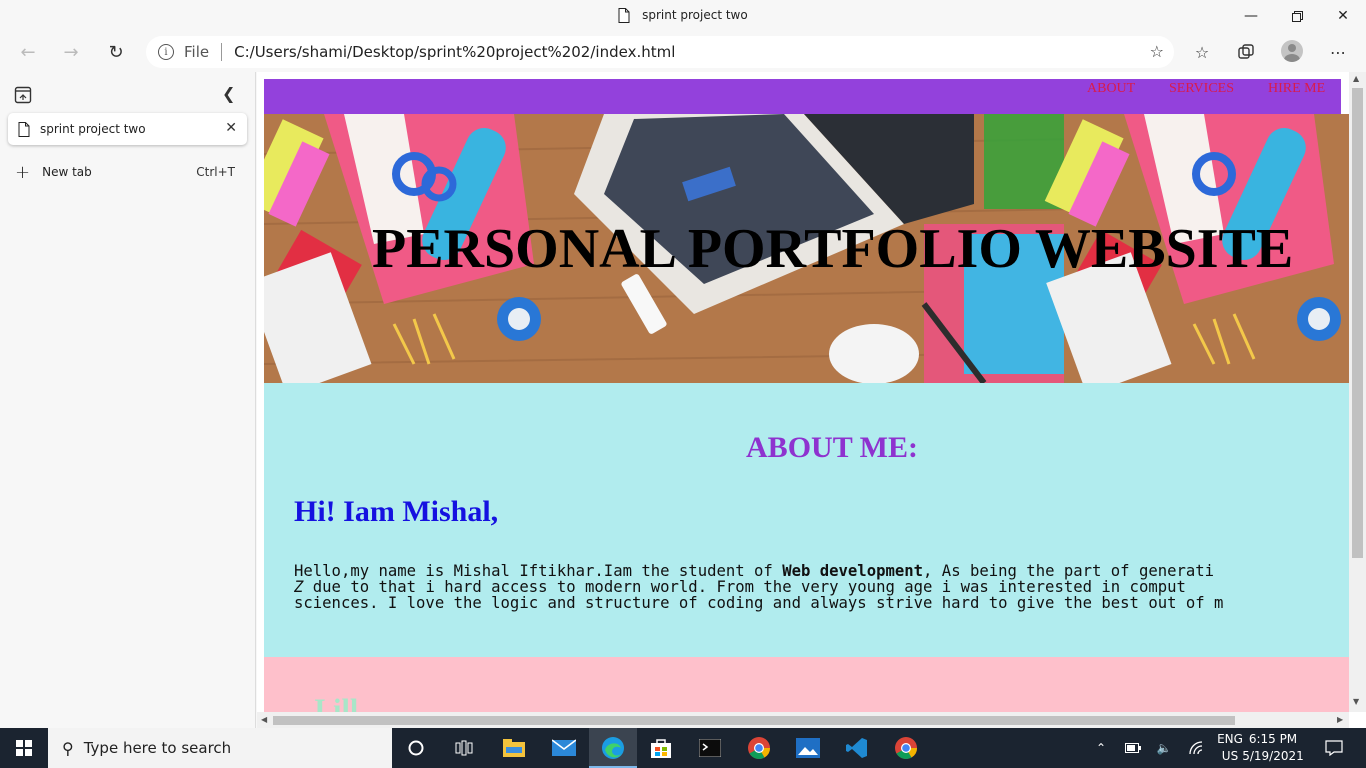 The width and height of the screenshot is (1366, 768). I want to click on plus-icon: +, so click(23, 172).